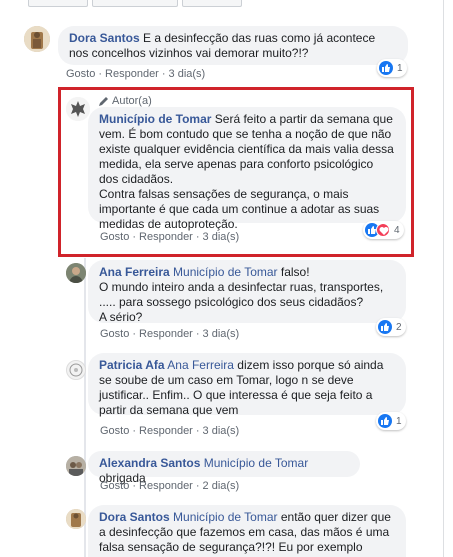 The width and height of the screenshot is (453, 557). I want to click on comment-actions: Gosto · Responder · 2 dia(s), so click(170, 486).